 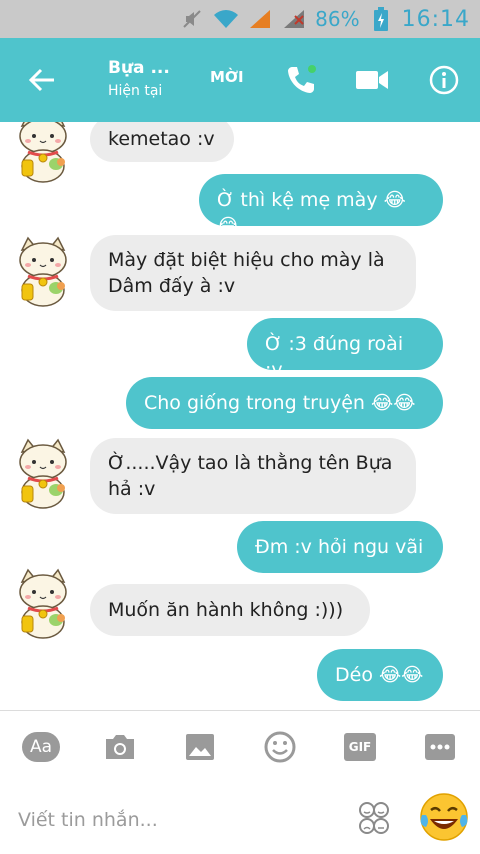 I want to click on conversation-title: Bựa ... Hiện tại, so click(x=139, y=78).